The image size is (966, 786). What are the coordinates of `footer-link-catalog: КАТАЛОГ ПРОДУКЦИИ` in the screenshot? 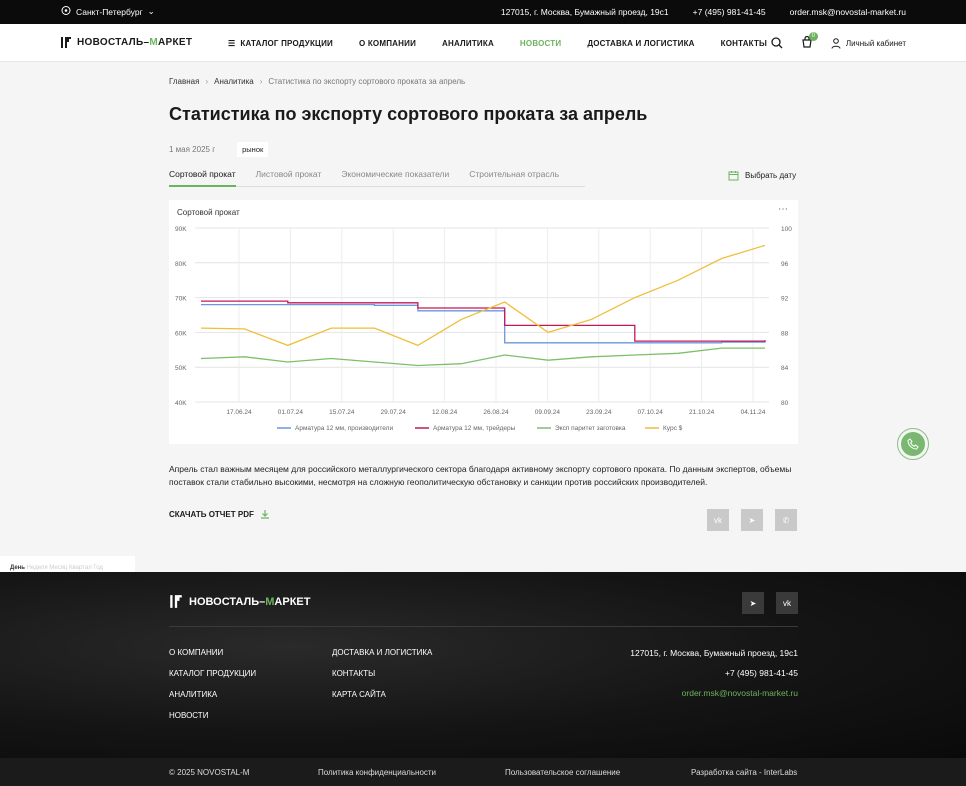 It's located at (212, 673).